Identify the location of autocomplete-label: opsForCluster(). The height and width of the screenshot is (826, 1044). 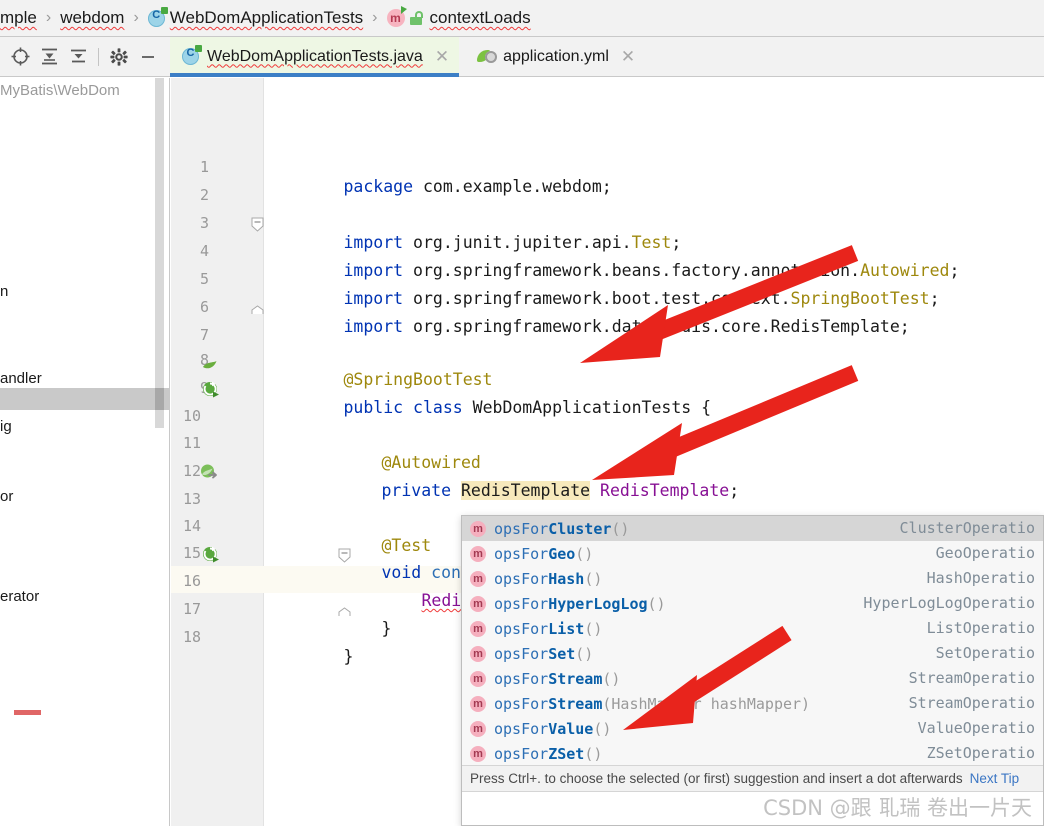
(561, 529).